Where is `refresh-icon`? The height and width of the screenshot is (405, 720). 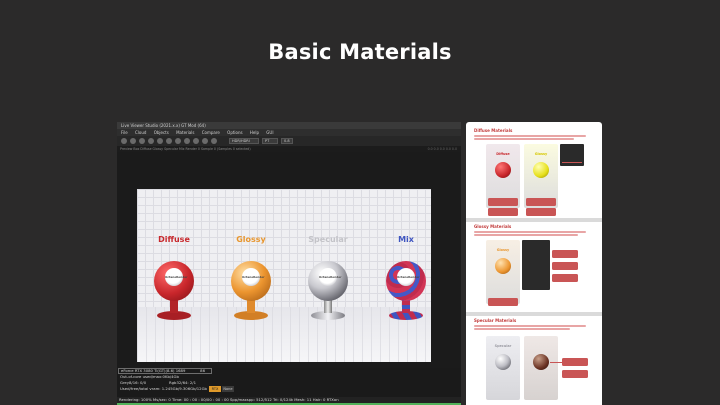 refresh-icon is located at coordinates (151, 141).